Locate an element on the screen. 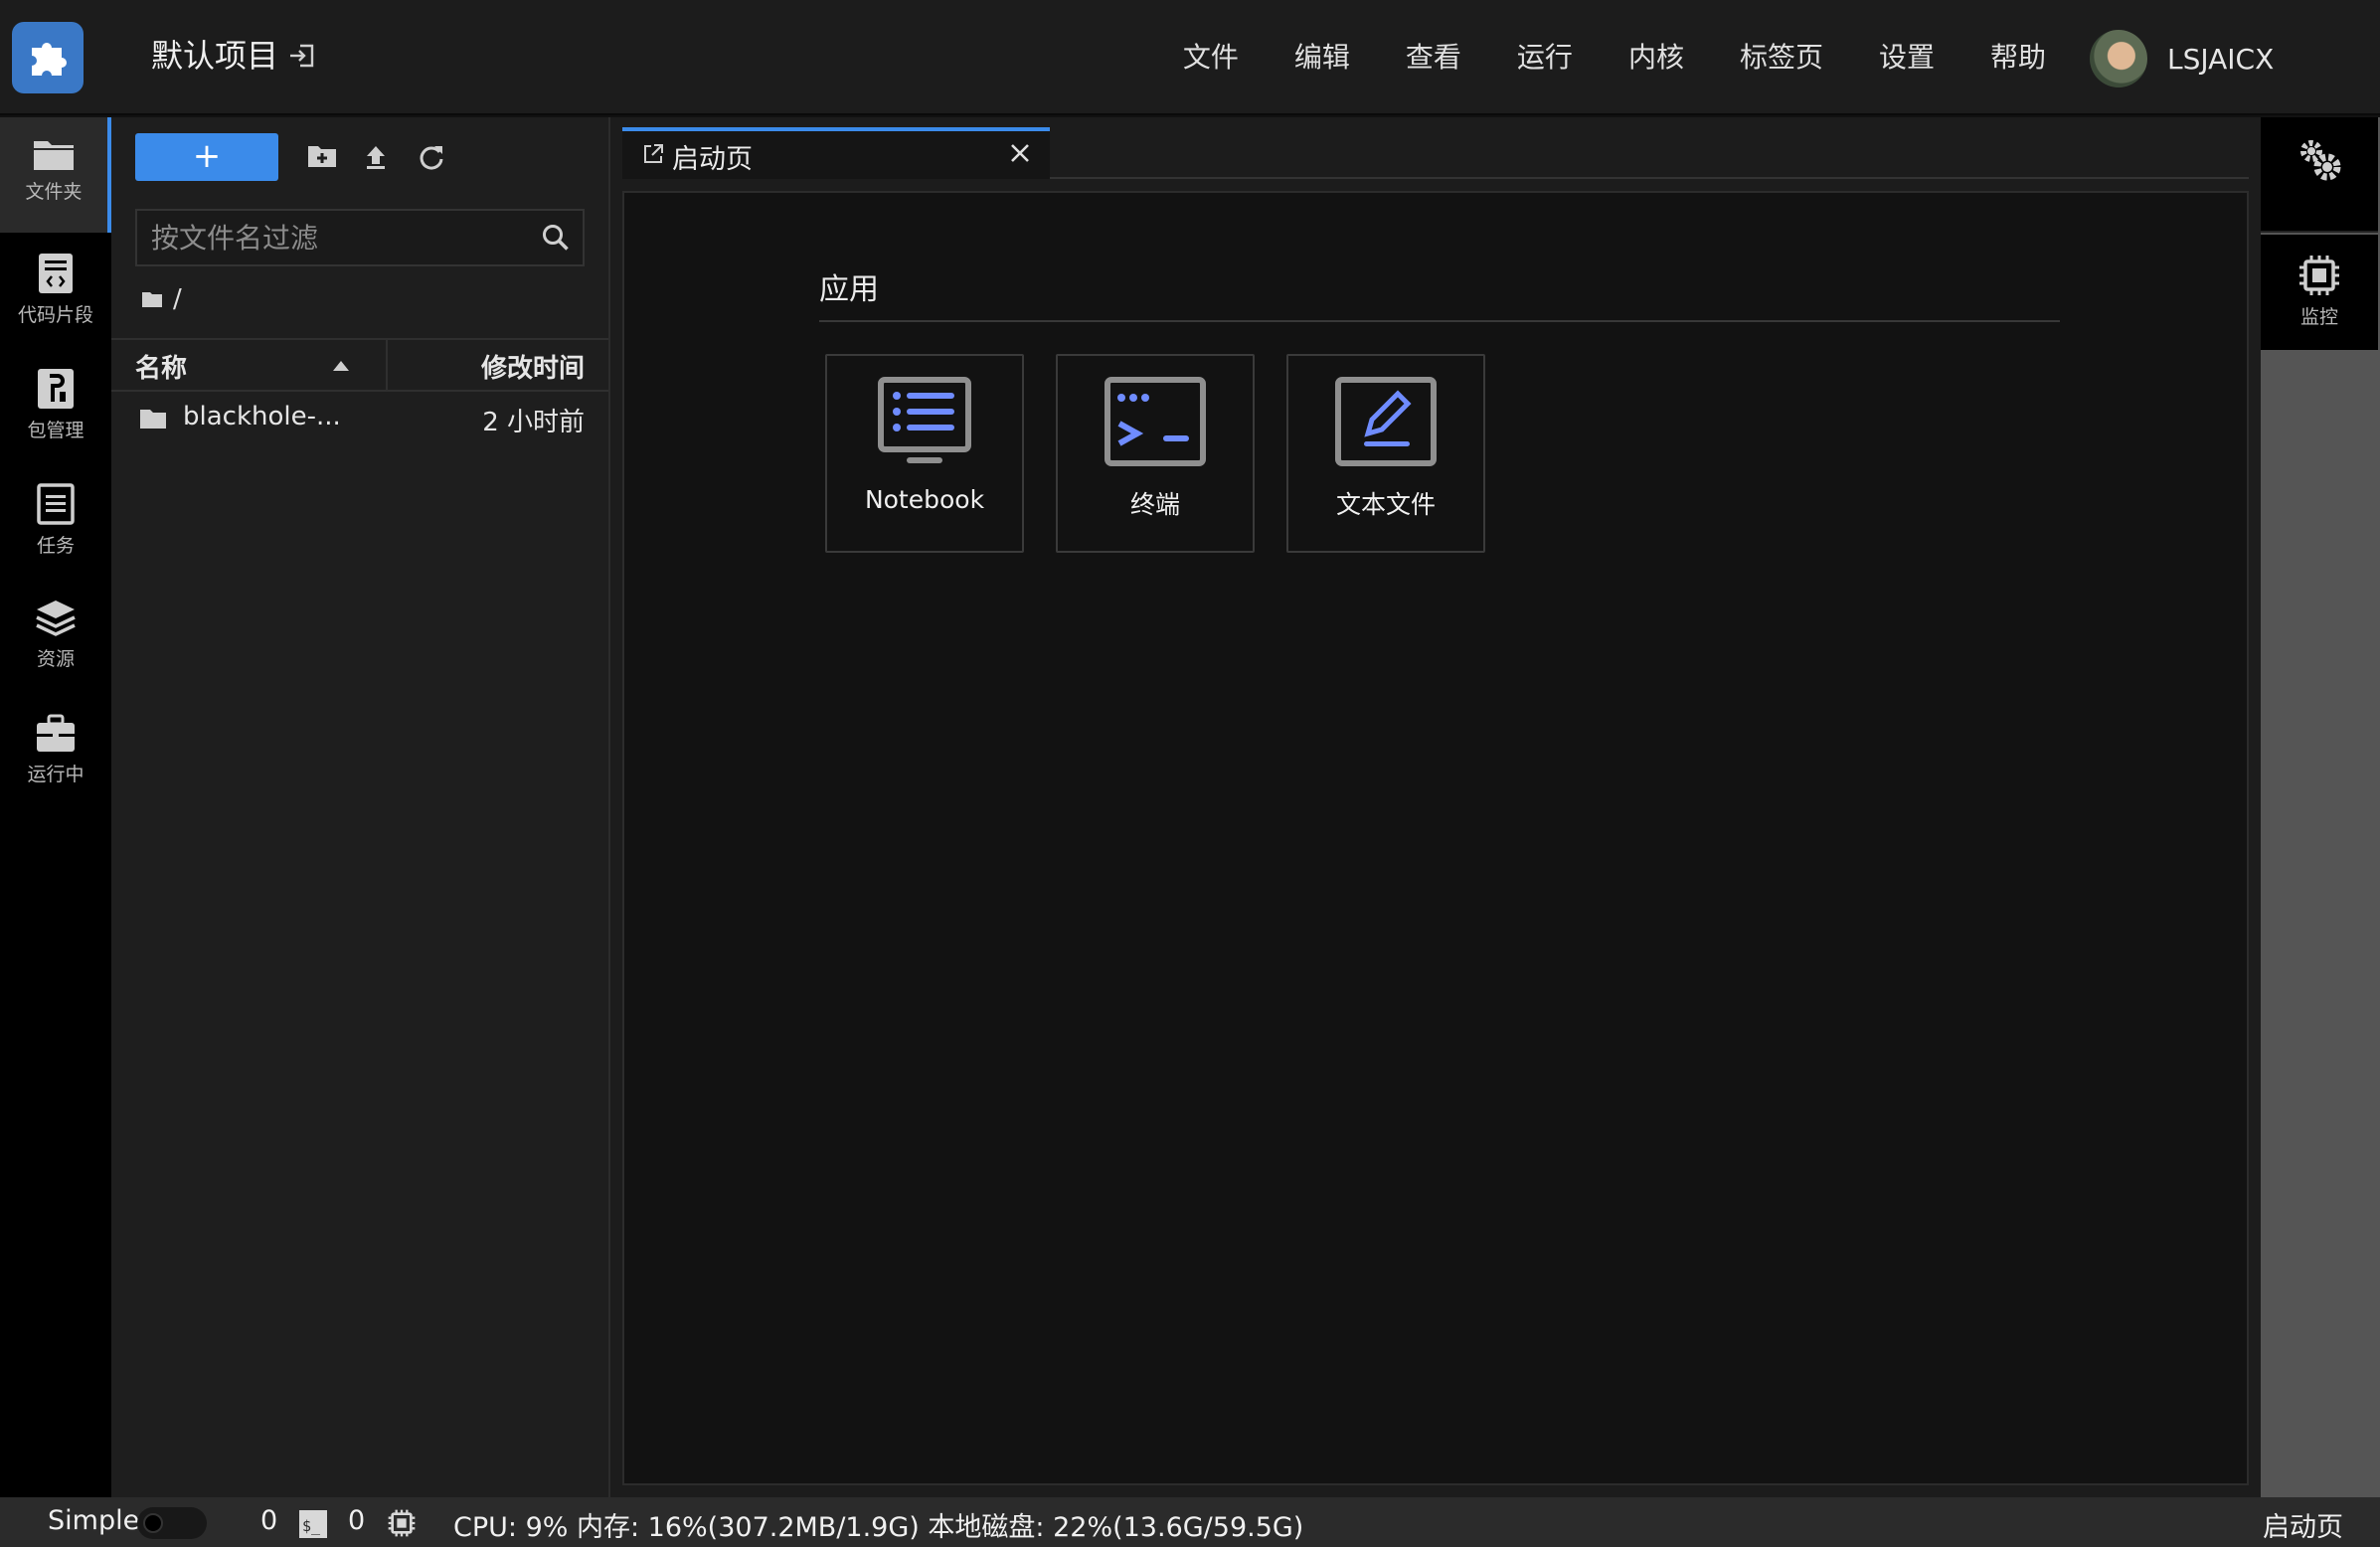 The height and width of the screenshot is (1547, 2380). kernels-count: 0 is located at coordinates (356, 1520).